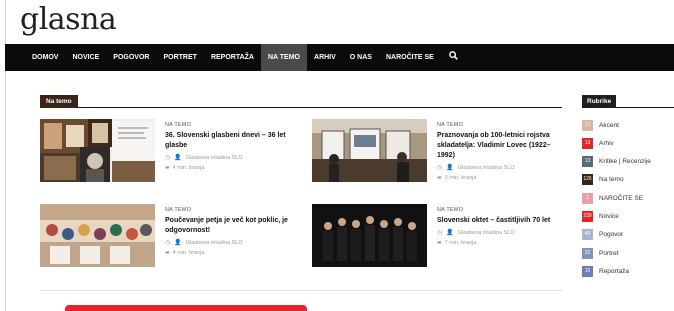 This screenshot has width=674, height=311. What do you see at coordinates (625, 161) in the screenshot?
I see `category-label: Kritike | Recenzije` at bounding box center [625, 161].